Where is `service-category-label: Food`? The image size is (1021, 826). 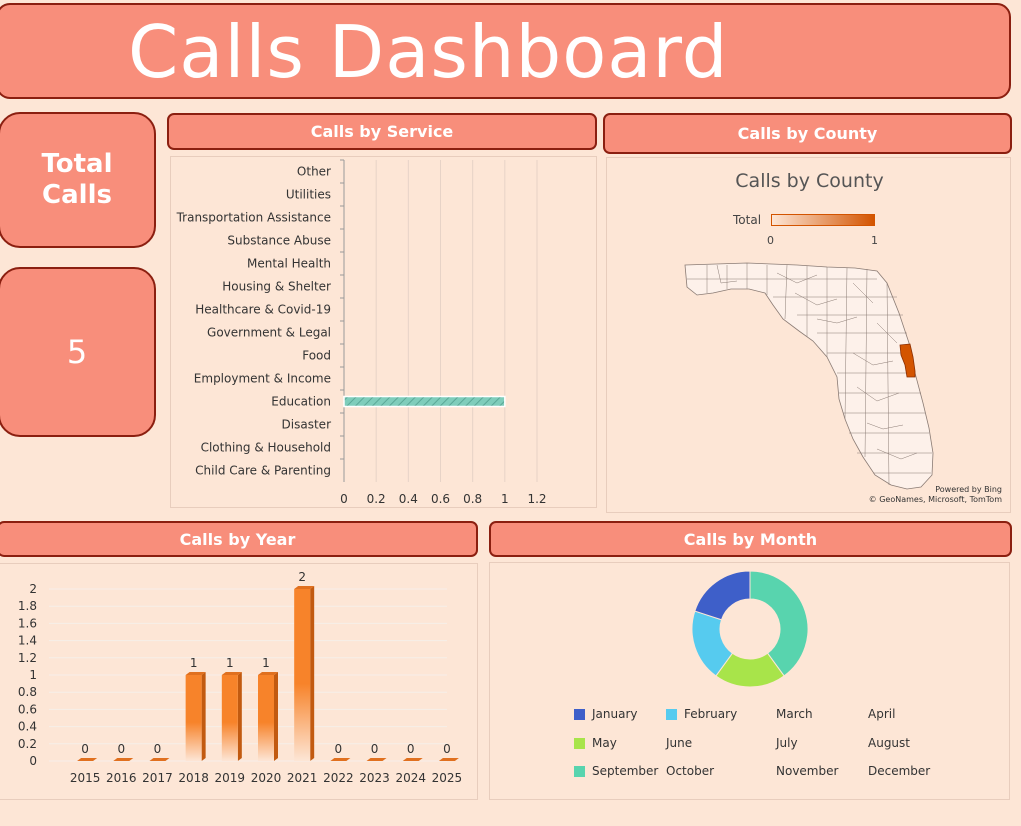 service-category-label: Food is located at coordinates (316, 356).